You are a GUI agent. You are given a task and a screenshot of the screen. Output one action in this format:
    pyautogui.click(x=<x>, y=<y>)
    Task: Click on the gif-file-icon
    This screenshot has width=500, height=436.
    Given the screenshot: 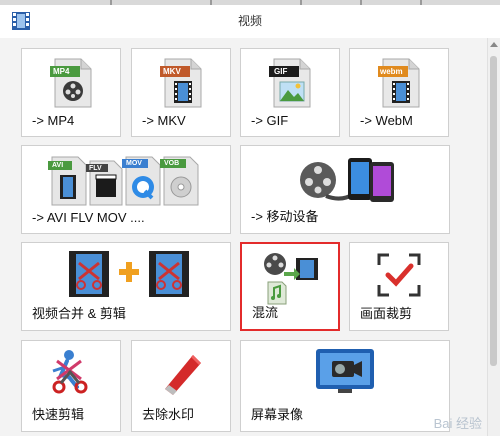 What is the action you would take?
    pyautogui.click(x=290, y=83)
    